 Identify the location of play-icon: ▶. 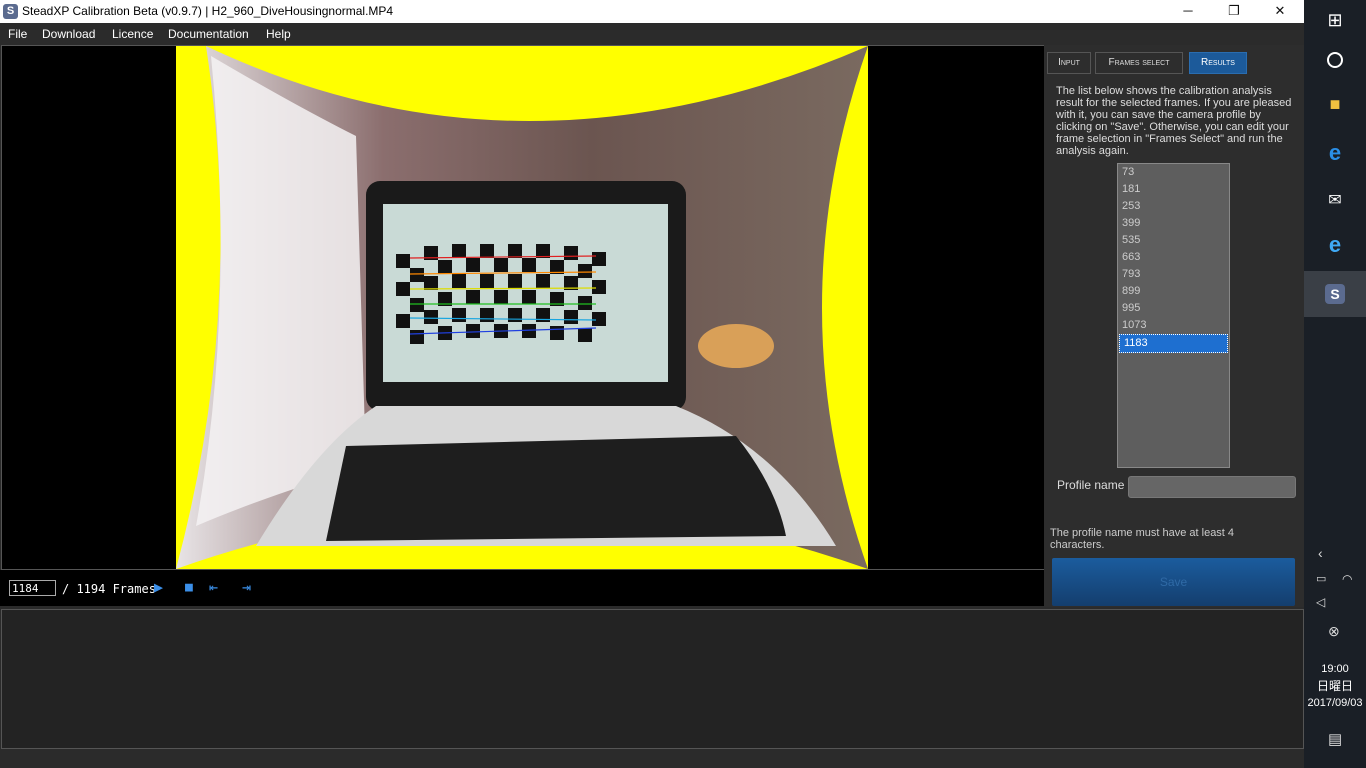
(158, 587).